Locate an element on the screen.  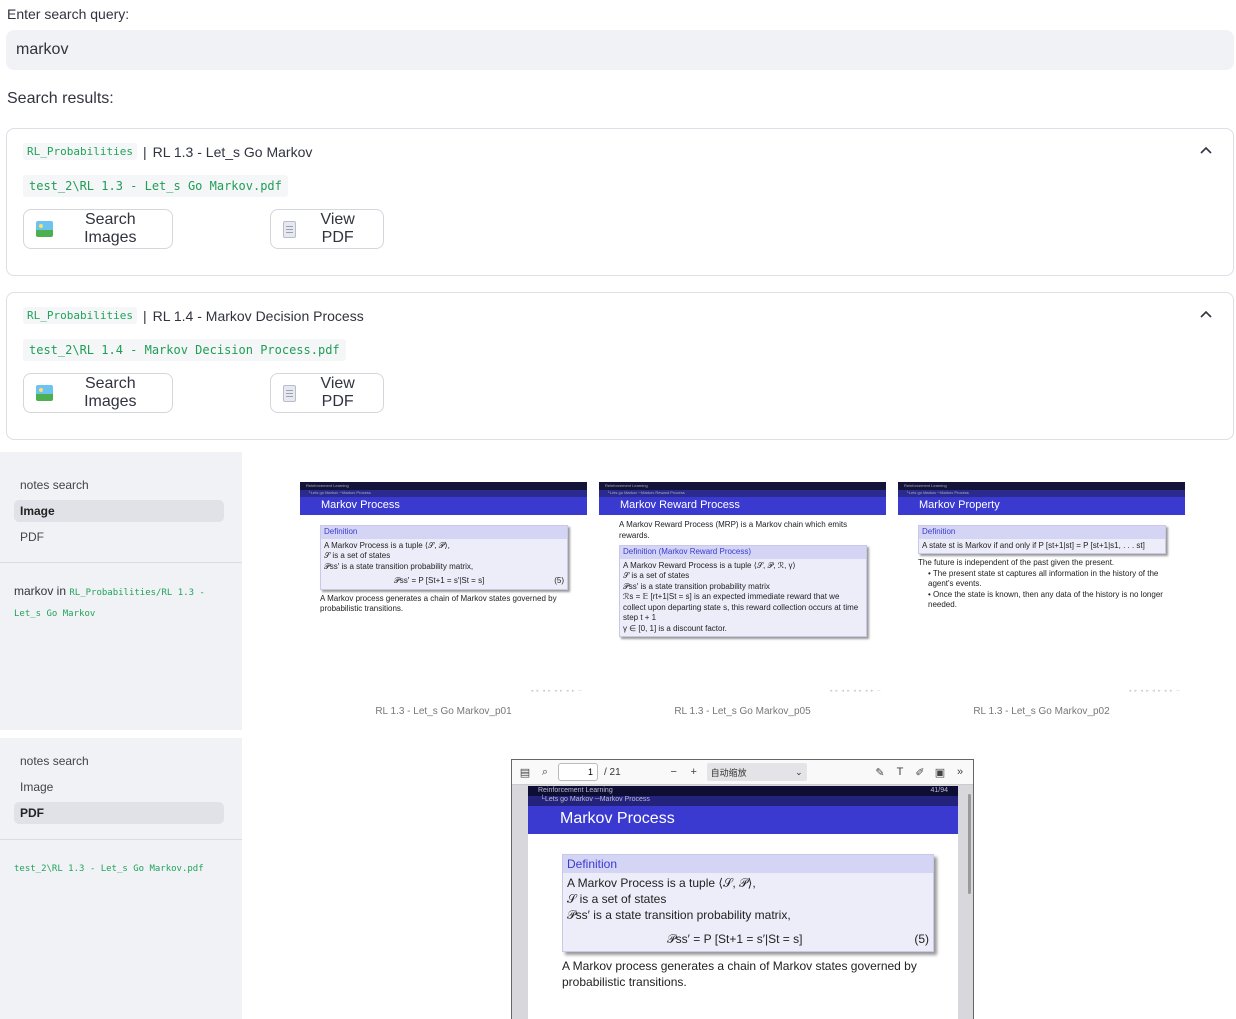
result-title: RL 1.3 - Let_s Go Markov is located at coordinates (232, 151).